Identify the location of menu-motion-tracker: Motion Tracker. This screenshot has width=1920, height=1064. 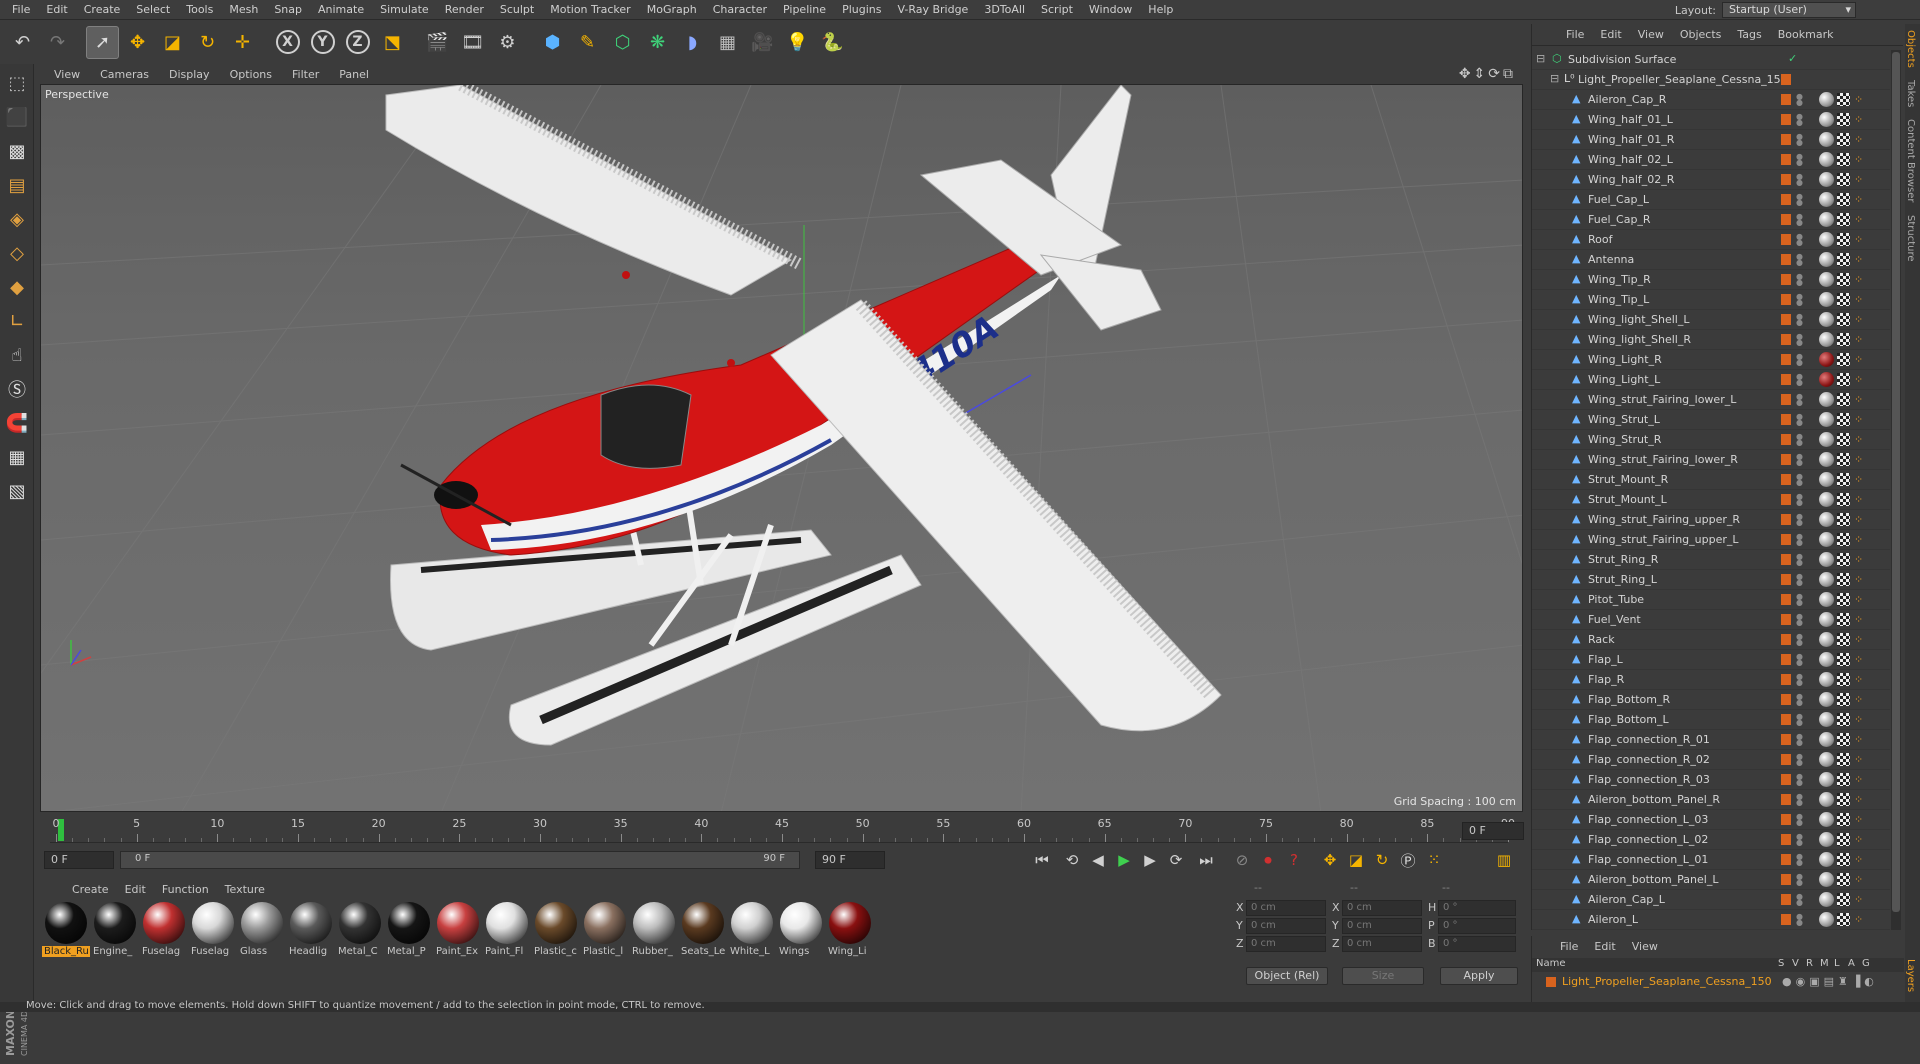
(590, 10).